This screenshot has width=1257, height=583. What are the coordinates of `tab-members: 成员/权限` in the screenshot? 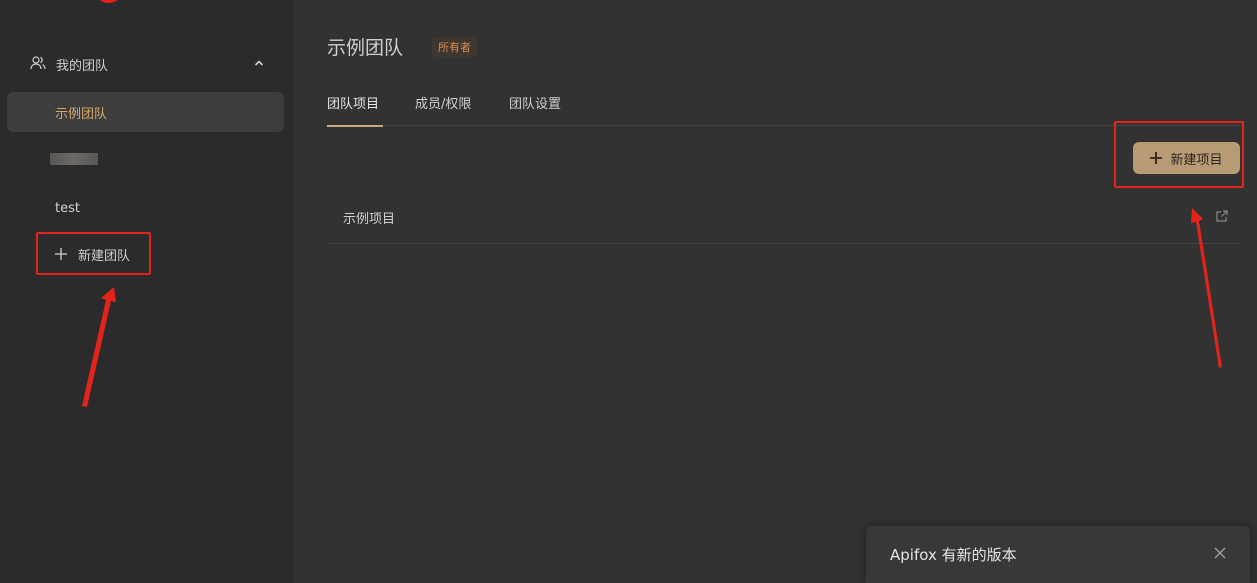 It's located at (443, 108).